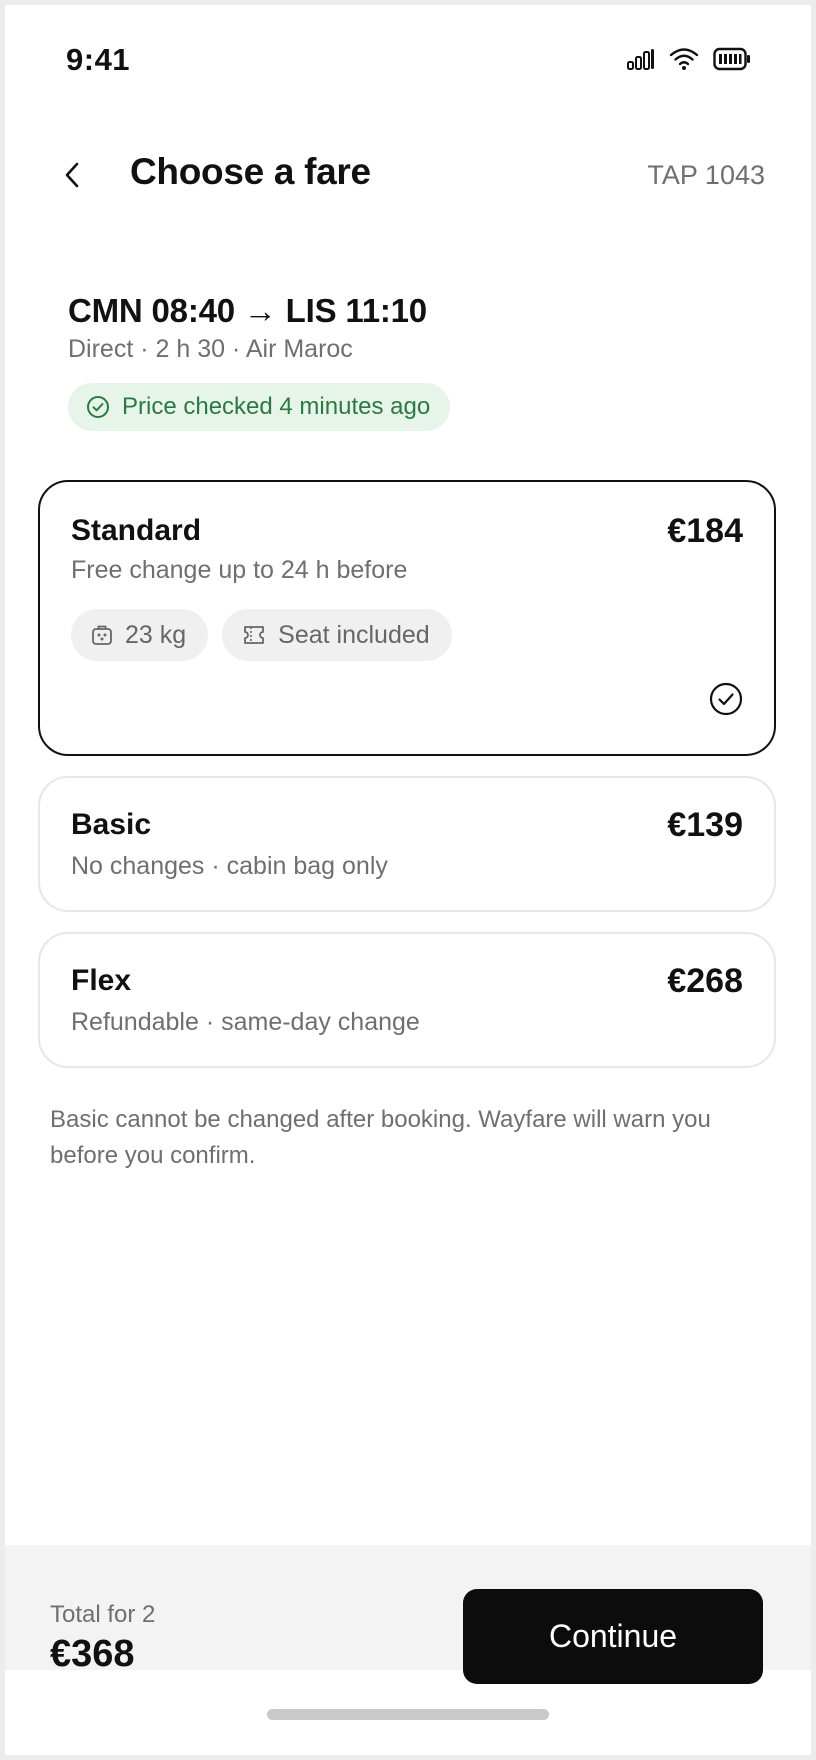 This screenshot has height=1760, width=816. What do you see at coordinates (102, 635) in the screenshot?
I see `luggage-icon` at bounding box center [102, 635].